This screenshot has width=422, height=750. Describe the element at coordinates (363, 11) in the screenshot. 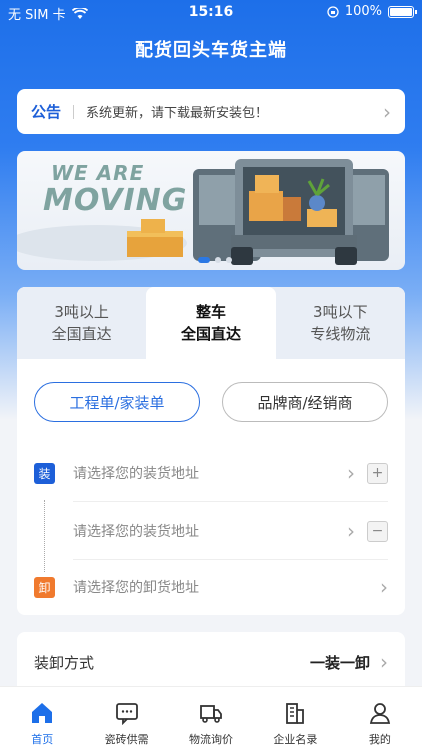

I see `battery-percent: 100%` at that location.